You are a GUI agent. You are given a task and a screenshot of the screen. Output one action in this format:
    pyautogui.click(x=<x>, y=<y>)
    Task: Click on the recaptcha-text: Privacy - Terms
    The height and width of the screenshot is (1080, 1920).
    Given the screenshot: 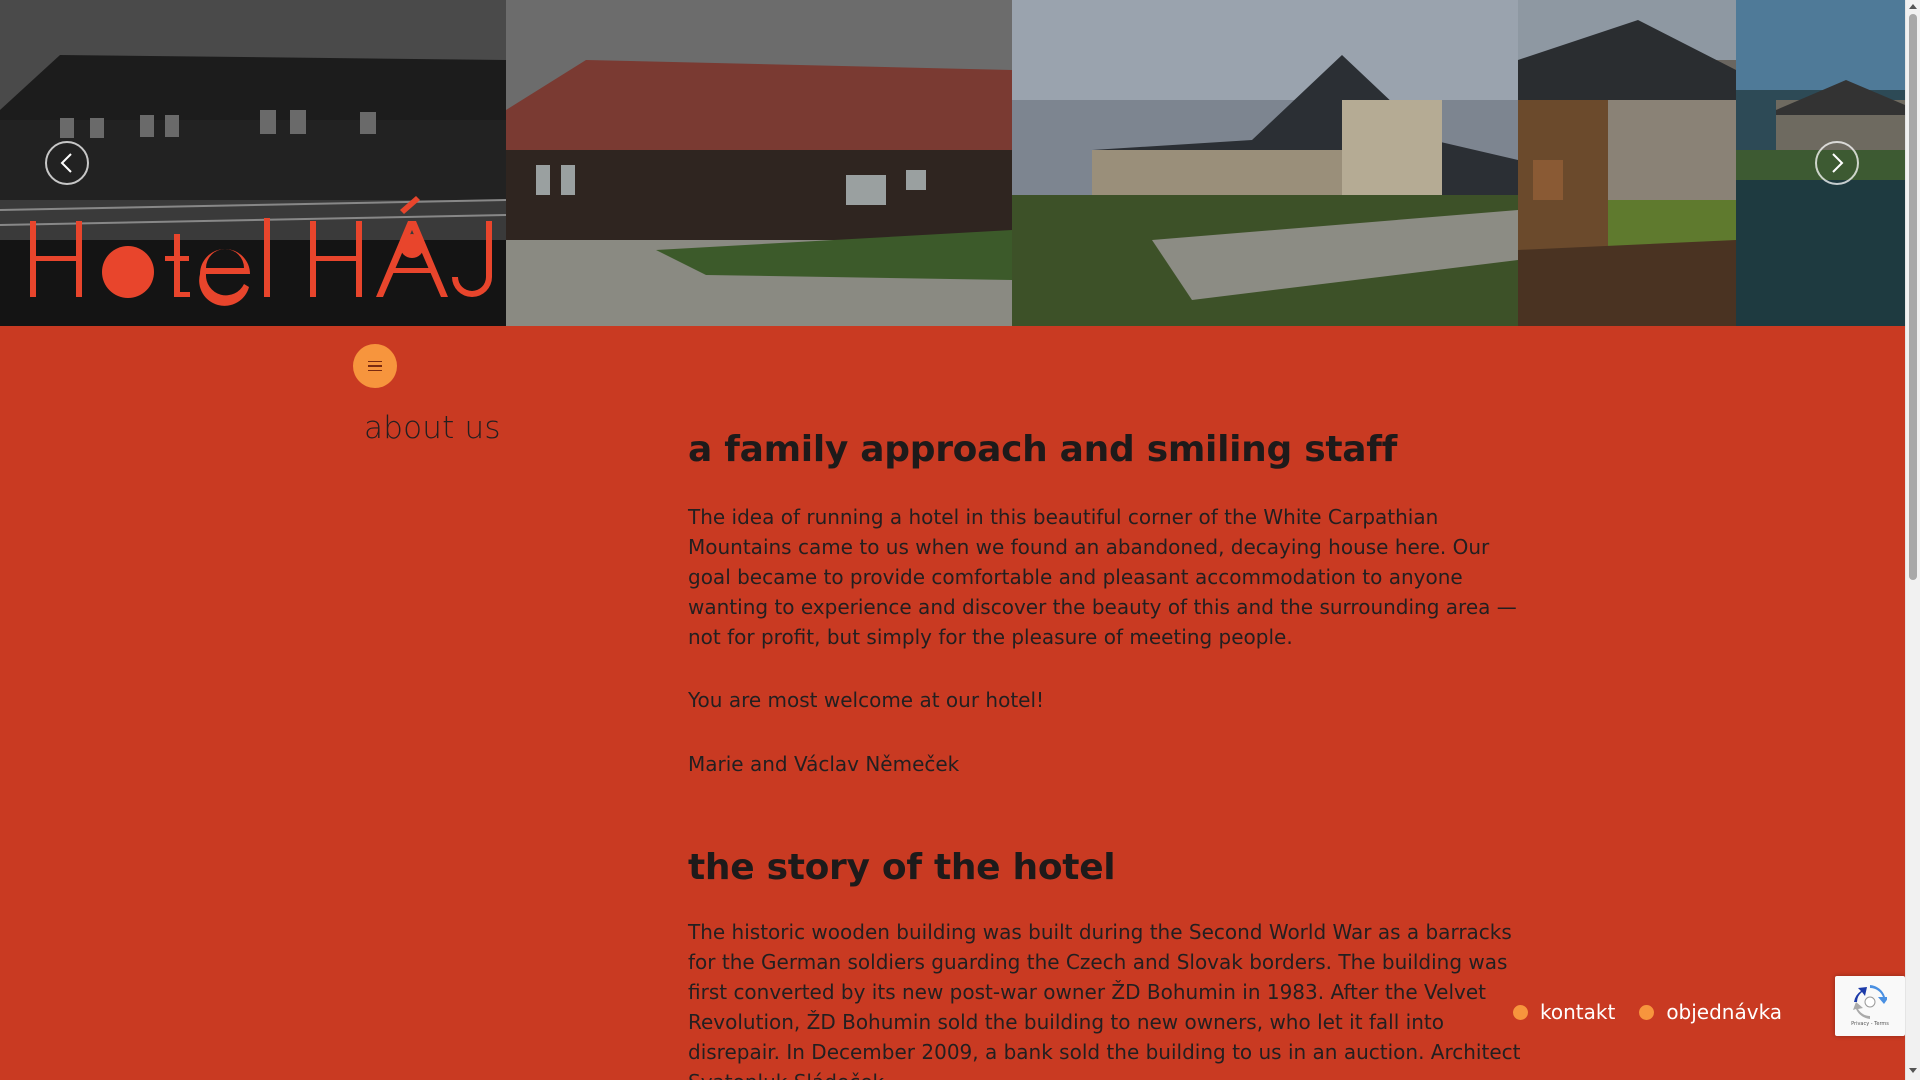 What is the action you would take?
    pyautogui.click(x=1870, y=1024)
    